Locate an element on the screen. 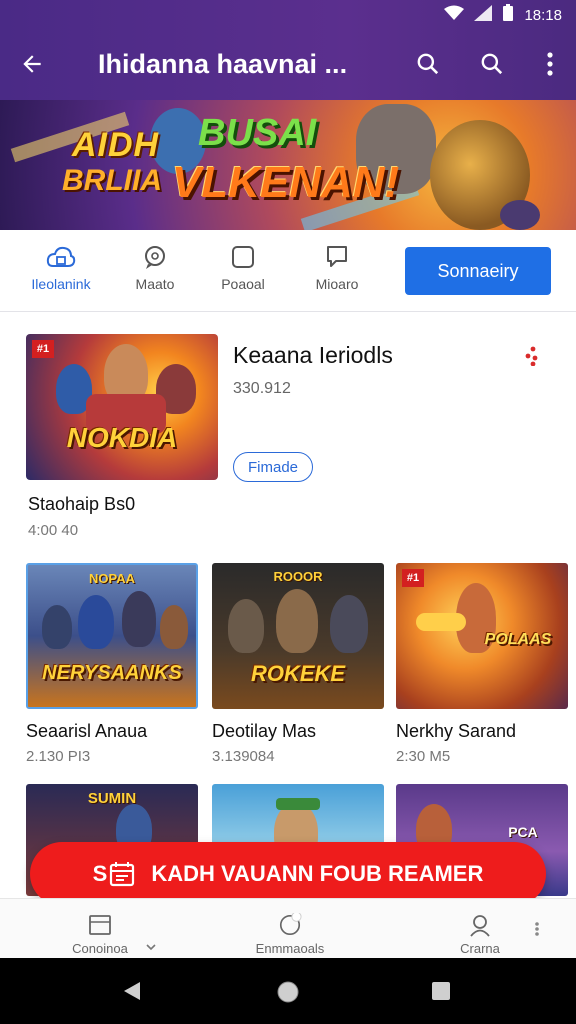  window-icon is located at coordinates (100, 925).